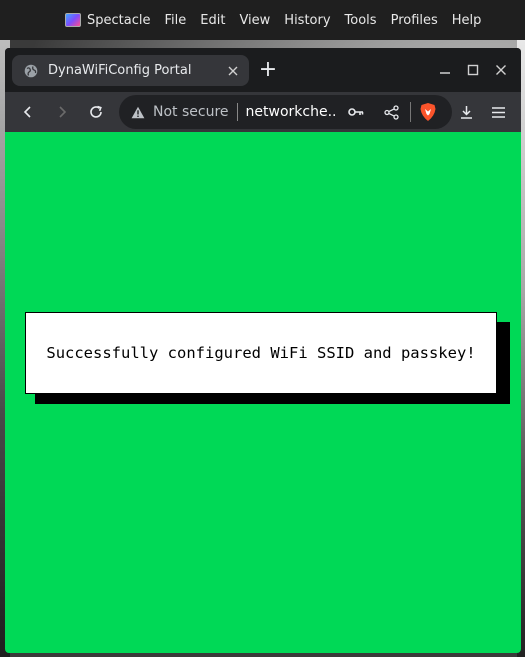 This screenshot has height=657, width=525. I want to click on reload-button, so click(96, 112).